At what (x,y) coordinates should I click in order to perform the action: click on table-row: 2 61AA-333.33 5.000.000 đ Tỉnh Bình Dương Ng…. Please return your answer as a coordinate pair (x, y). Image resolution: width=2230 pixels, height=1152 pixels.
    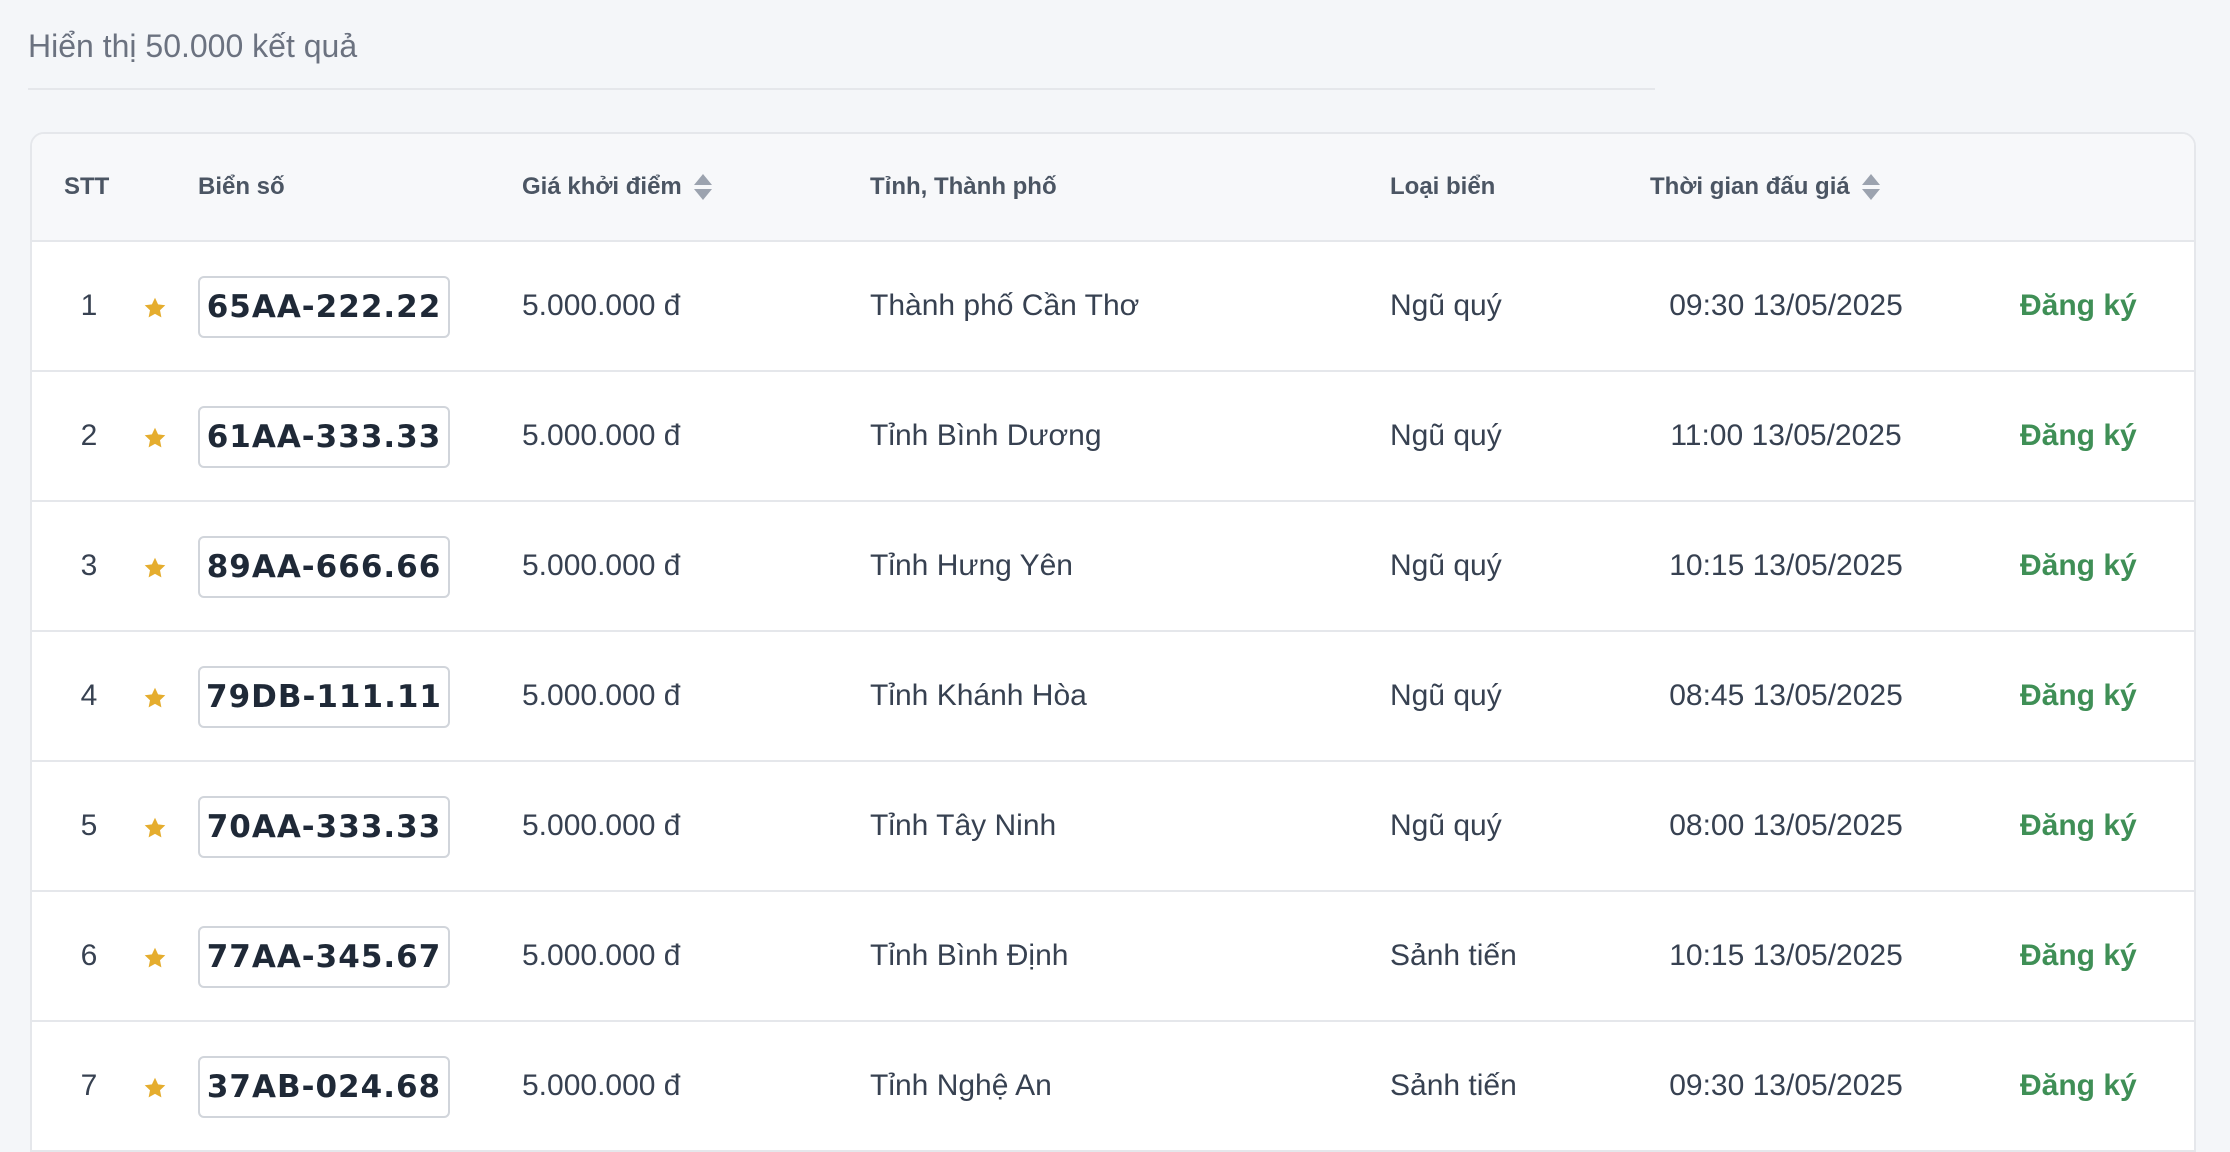
    Looking at the image, I should click on (1113, 437).